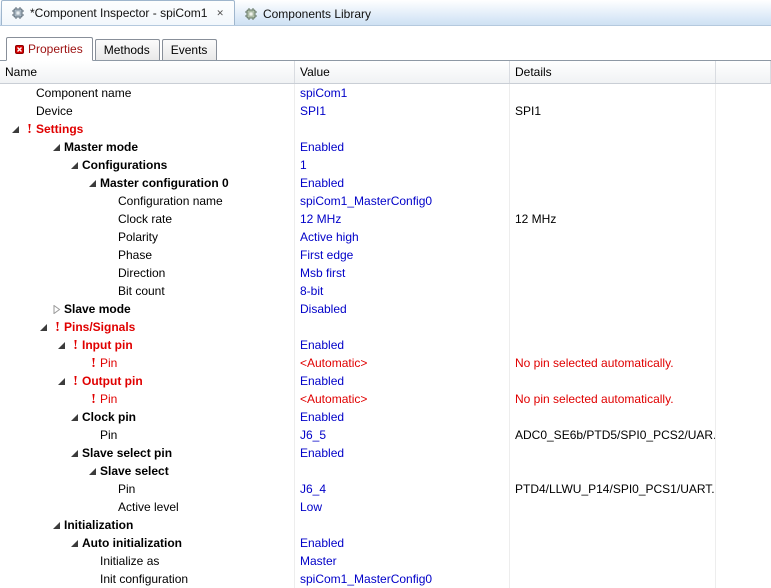  I want to click on tab-components-library: Components Library, so click(307, 14).